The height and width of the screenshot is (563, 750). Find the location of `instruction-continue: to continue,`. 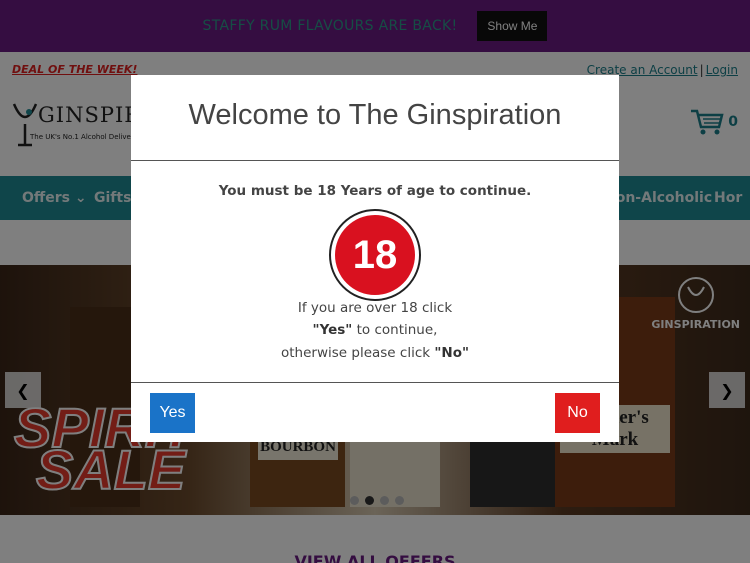

instruction-continue: to continue, is located at coordinates (395, 330).